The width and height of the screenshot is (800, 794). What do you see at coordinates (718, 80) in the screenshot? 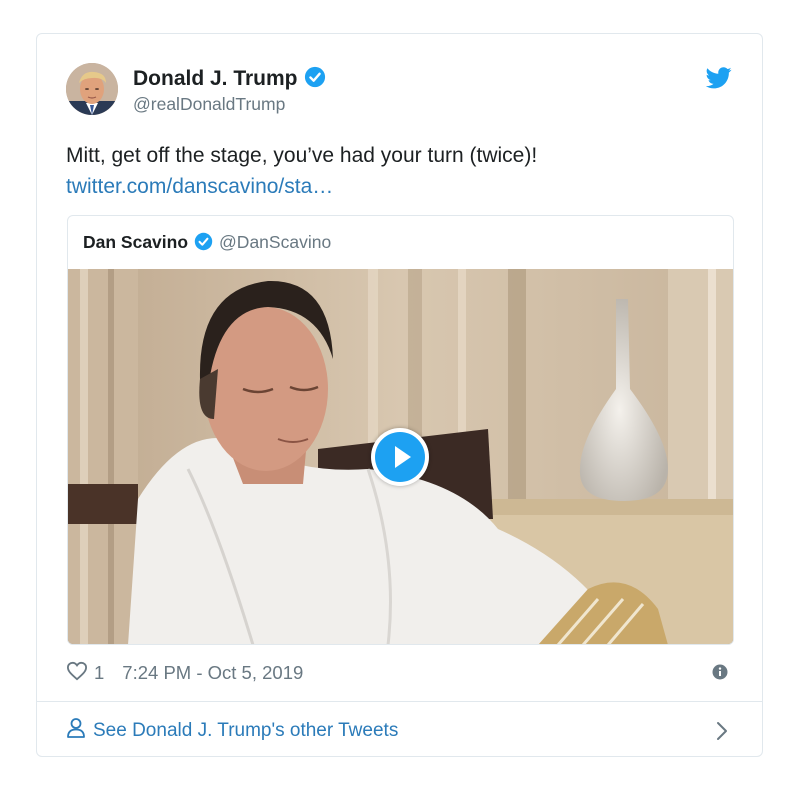
I see `twitter-bird-icon` at bounding box center [718, 80].